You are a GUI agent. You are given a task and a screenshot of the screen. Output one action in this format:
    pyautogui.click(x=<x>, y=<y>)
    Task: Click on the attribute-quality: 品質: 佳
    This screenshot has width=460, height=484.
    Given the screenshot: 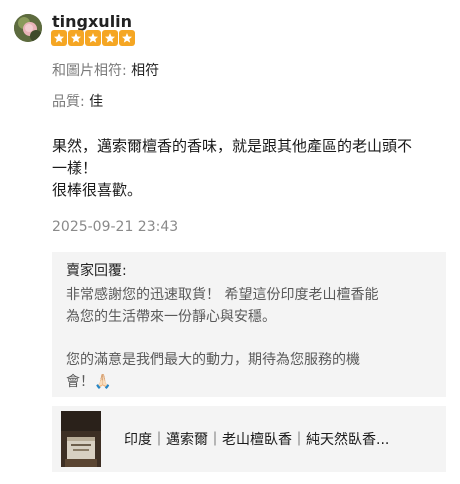 What is the action you would take?
    pyautogui.click(x=77, y=101)
    